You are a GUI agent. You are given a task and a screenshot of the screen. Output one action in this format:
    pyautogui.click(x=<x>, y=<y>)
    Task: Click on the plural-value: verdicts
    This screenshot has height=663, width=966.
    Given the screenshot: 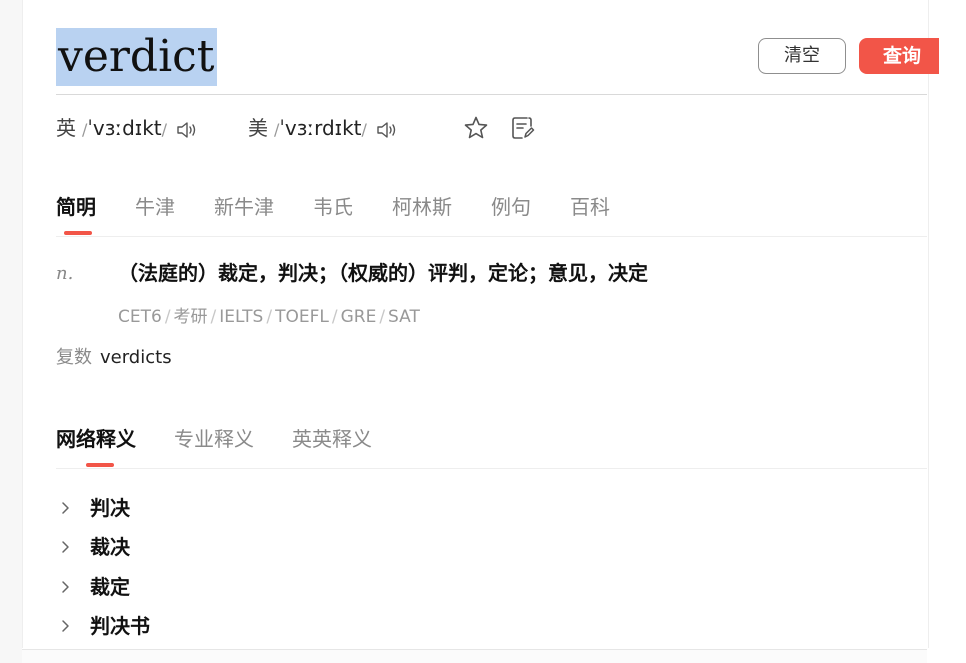 What is the action you would take?
    pyautogui.click(x=136, y=357)
    